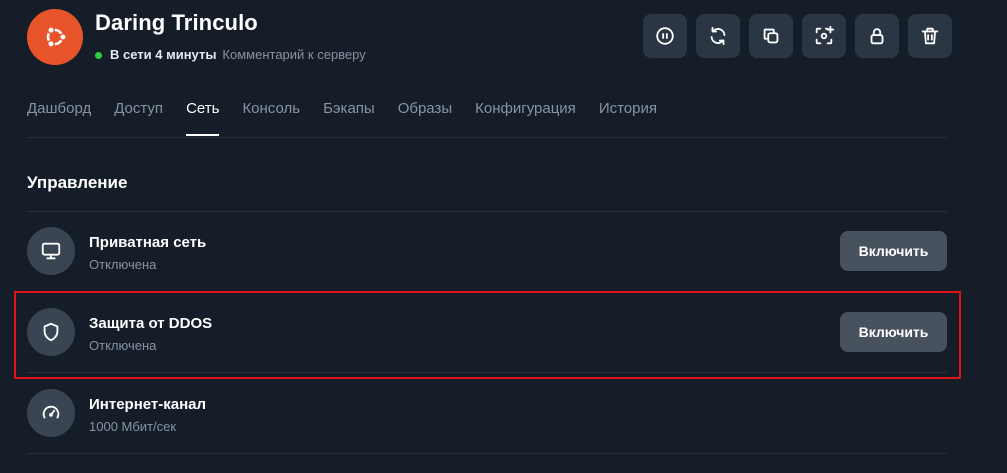 This screenshot has width=1007, height=473. I want to click on clone-button, so click(771, 36).